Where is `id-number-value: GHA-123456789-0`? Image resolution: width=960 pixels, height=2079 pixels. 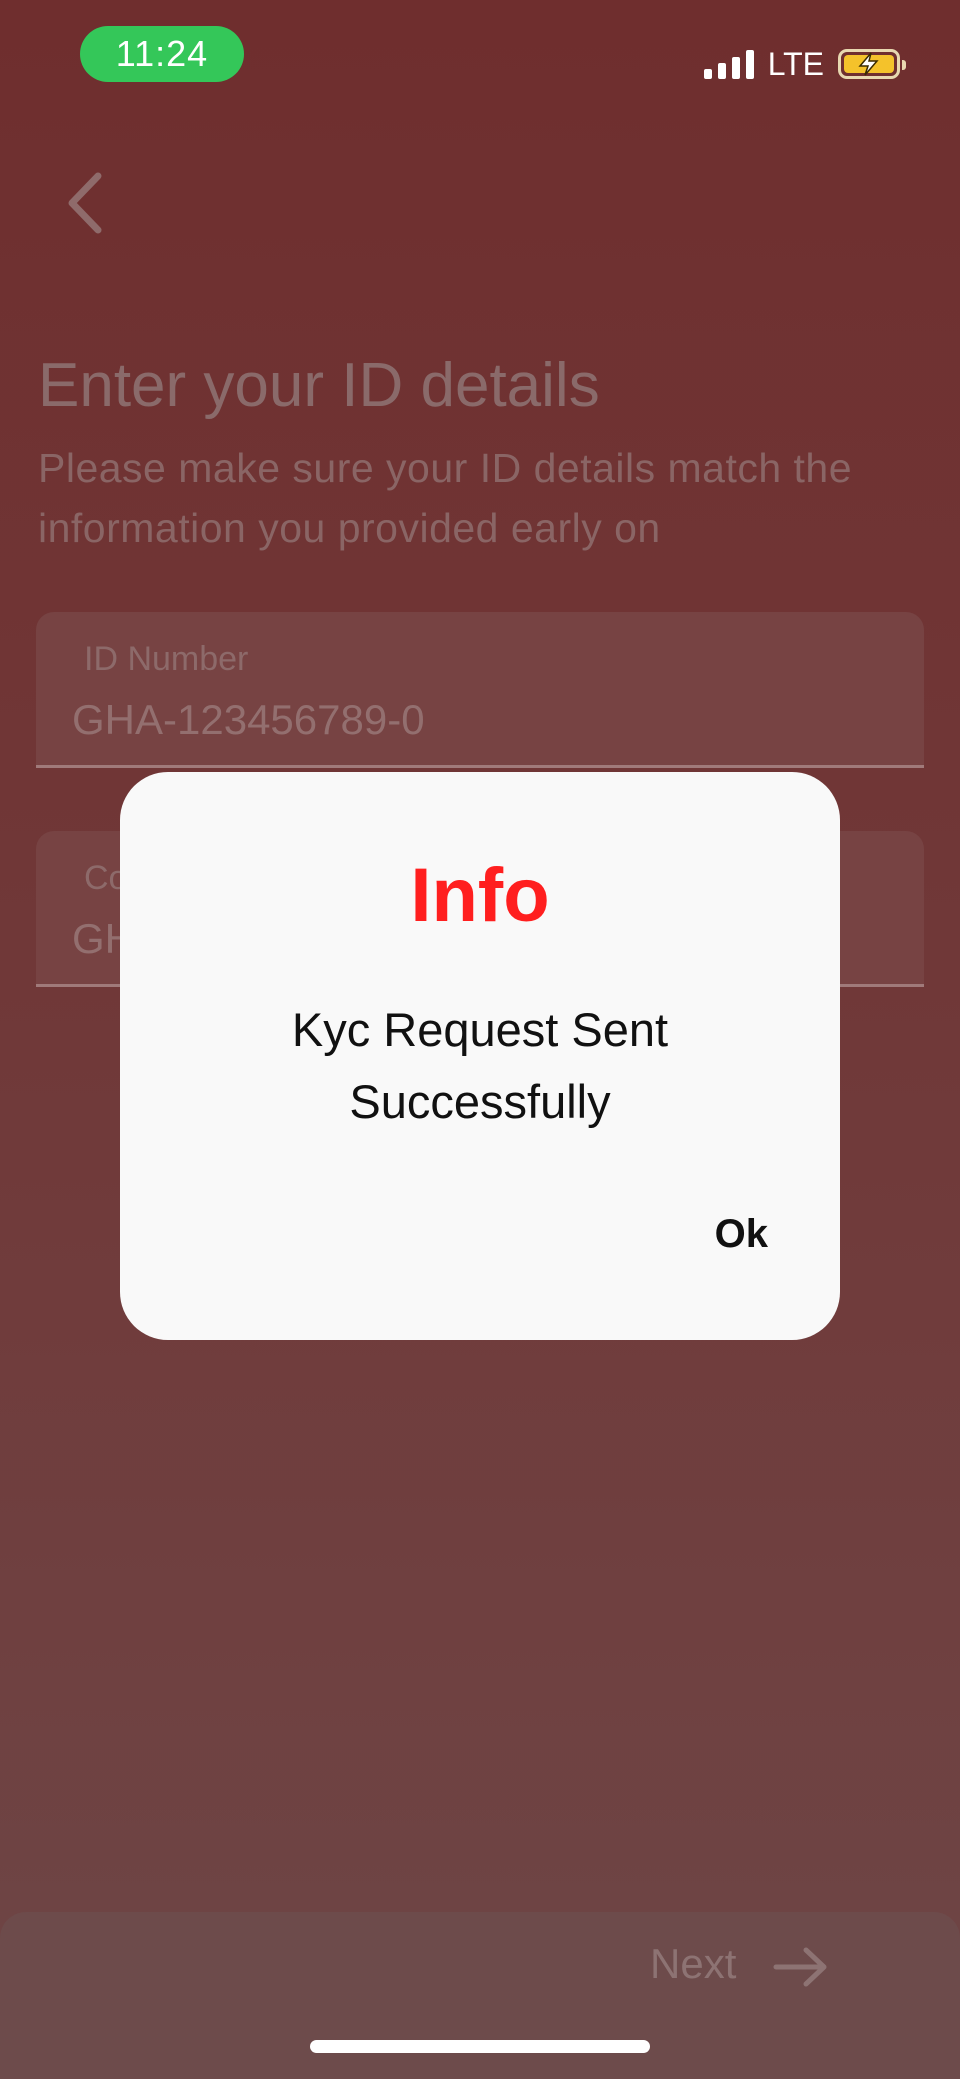
id-number-value: GHA-123456789-0 is located at coordinates (248, 719).